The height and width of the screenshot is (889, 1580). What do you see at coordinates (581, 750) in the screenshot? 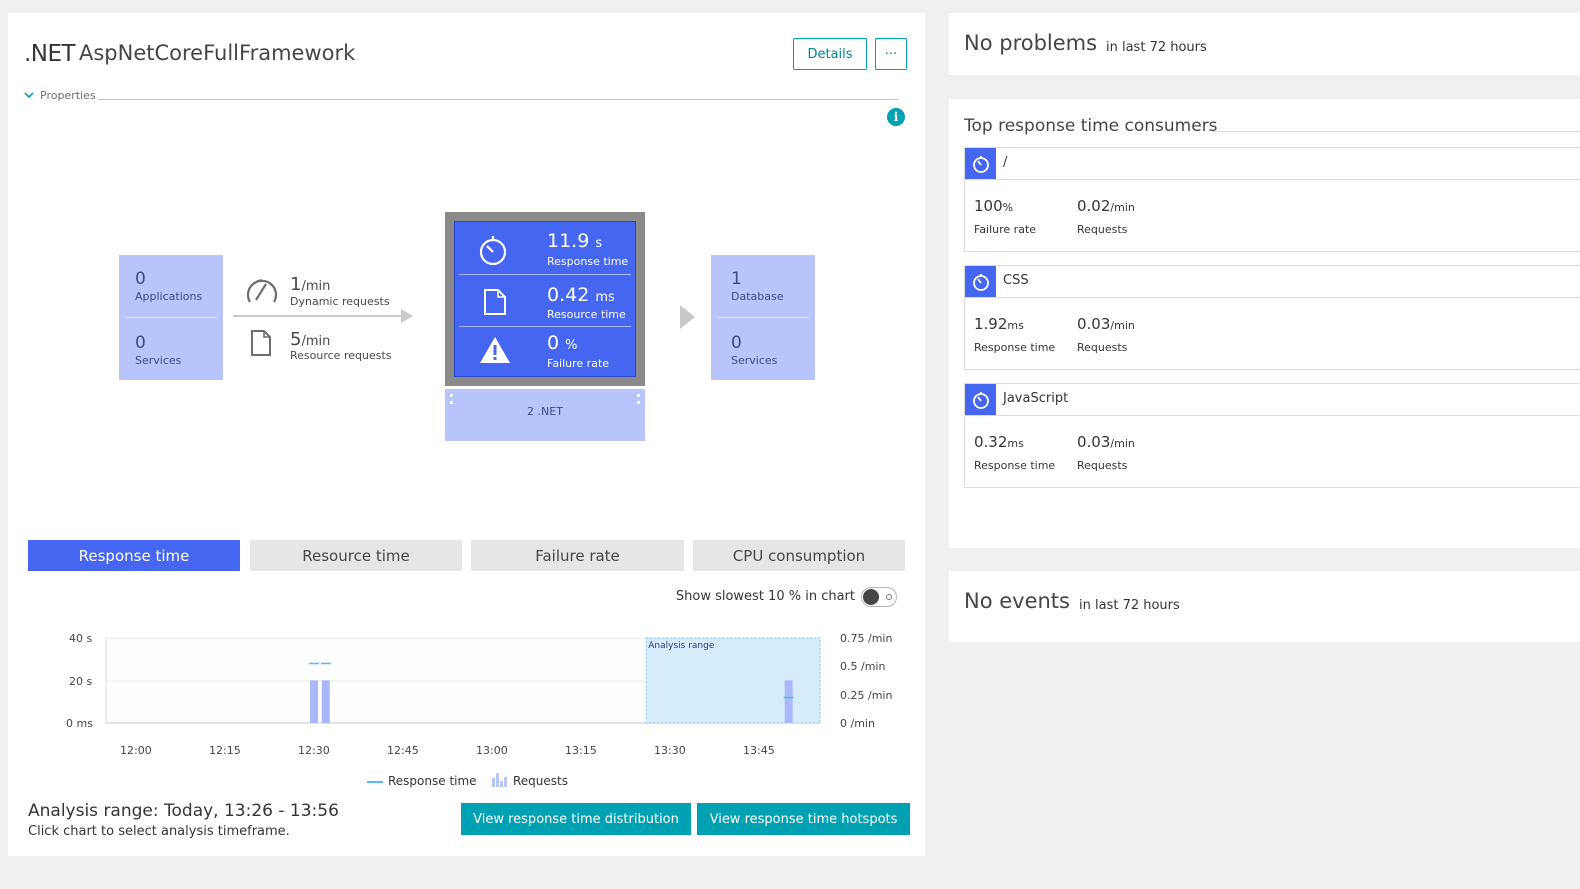
I see `x-tick-label: 13:15` at bounding box center [581, 750].